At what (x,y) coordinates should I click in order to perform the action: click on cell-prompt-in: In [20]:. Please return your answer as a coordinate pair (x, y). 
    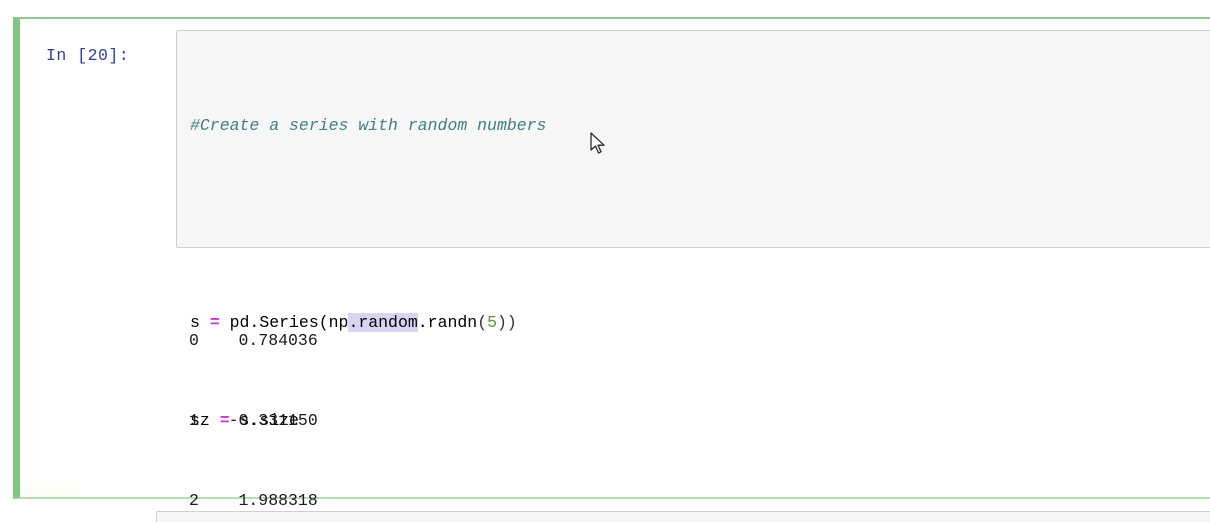
    Looking at the image, I should click on (88, 55).